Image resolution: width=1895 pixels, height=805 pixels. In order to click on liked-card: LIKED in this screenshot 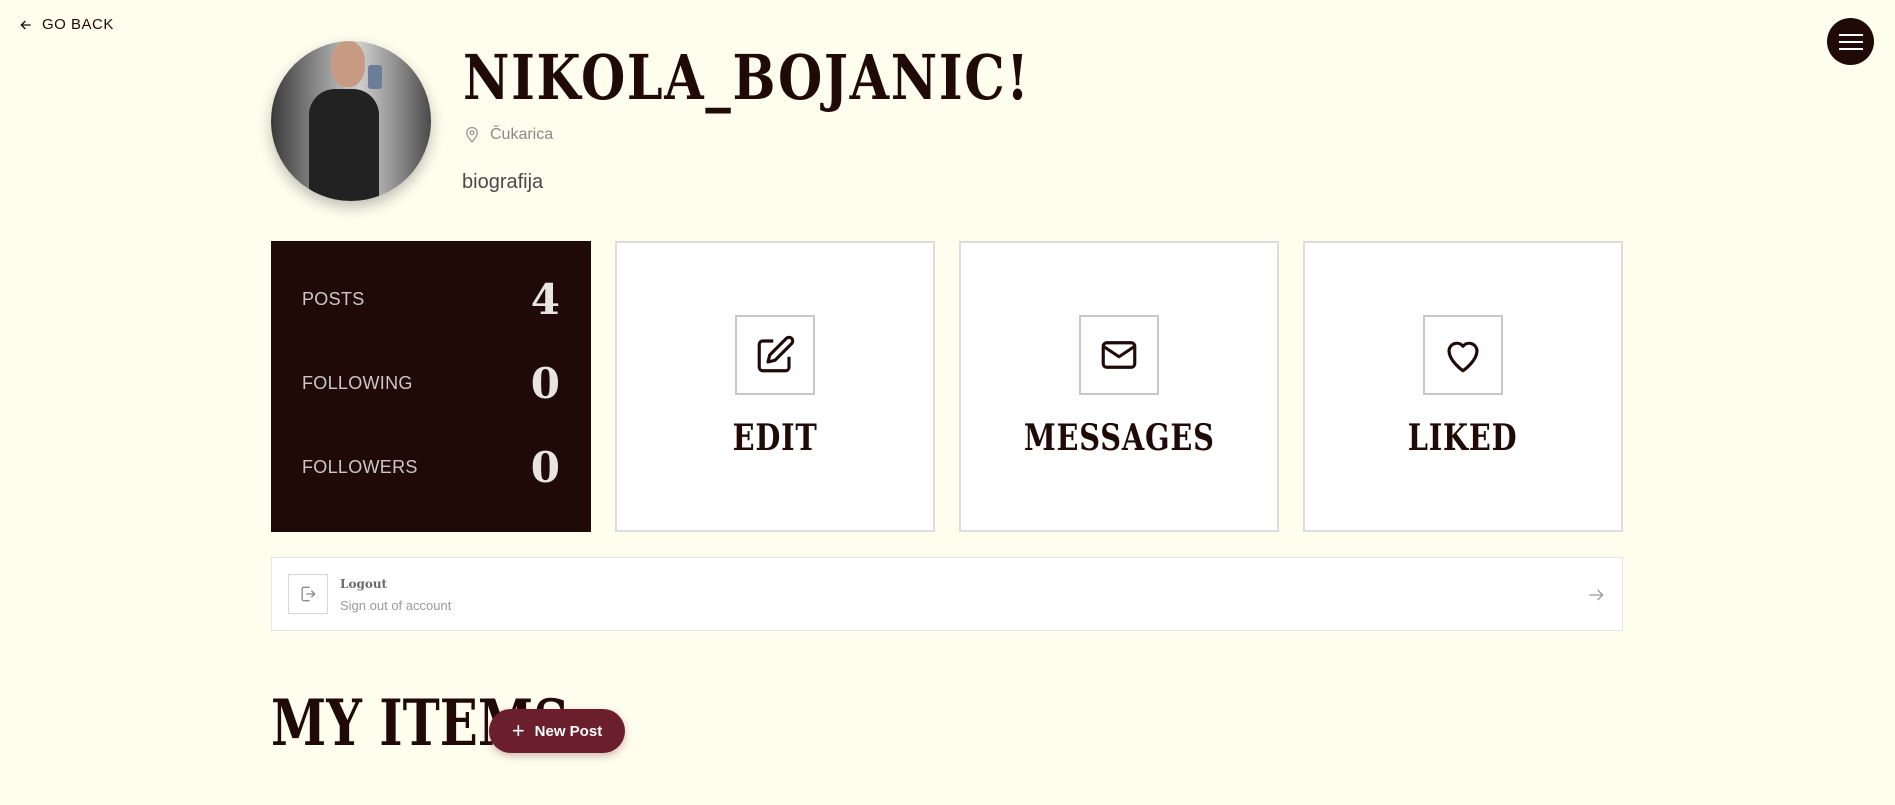, I will do `click(1463, 386)`.